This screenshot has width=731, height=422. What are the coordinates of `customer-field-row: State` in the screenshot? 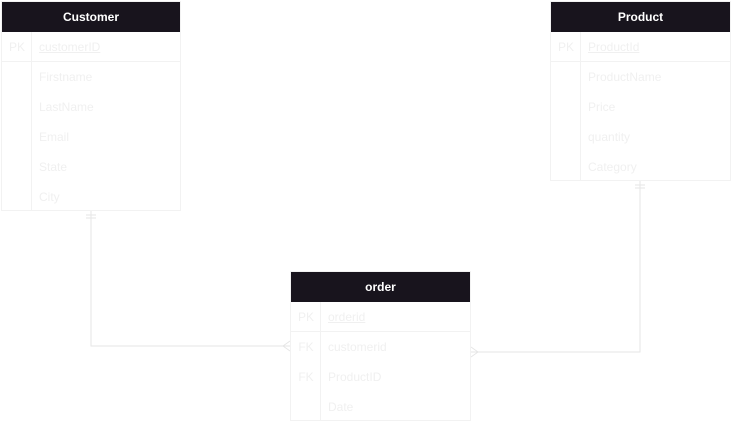 It's located at (91, 167).